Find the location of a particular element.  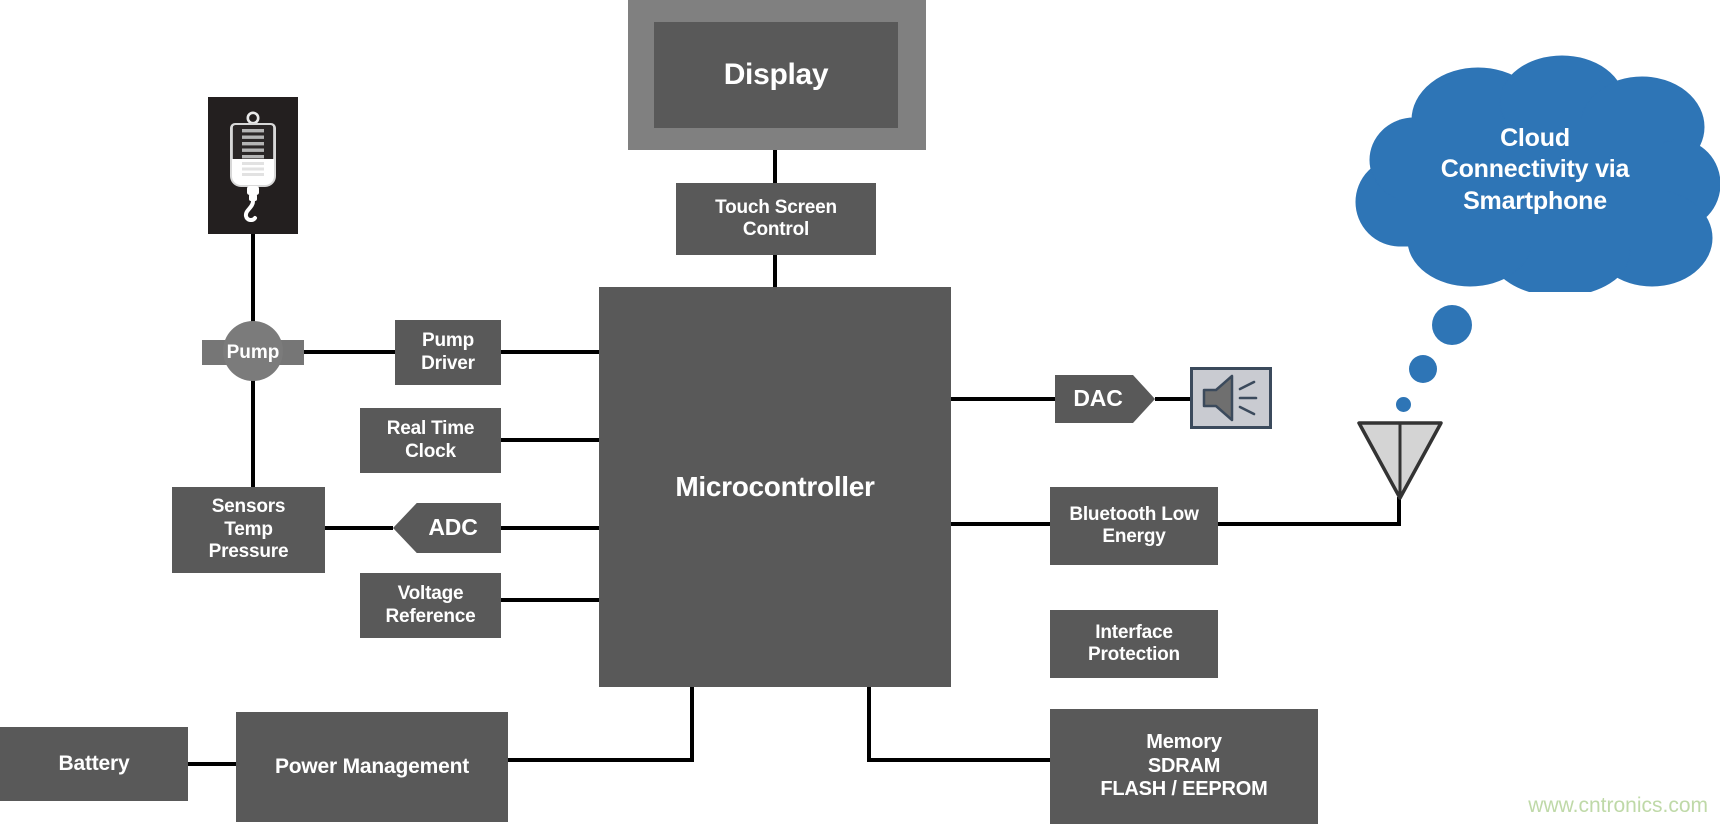

signal-bubble-large is located at coordinates (1452, 325).